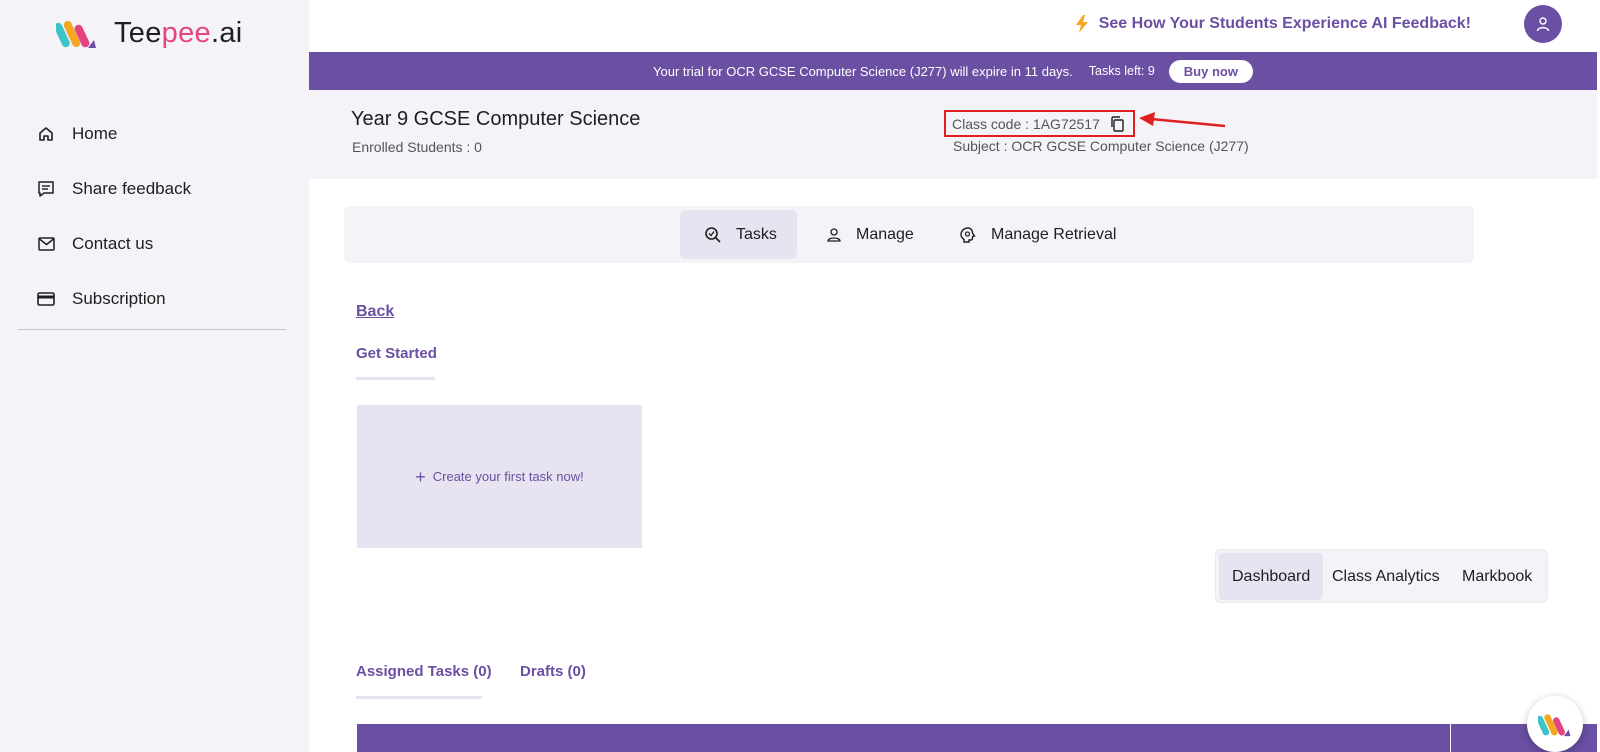 The width and height of the screenshot is (1600, 752). Describe the element at coordinates (496, 119) in the screenshot. I see `page-title: Year 9 GCSE Computer Science` at that location.